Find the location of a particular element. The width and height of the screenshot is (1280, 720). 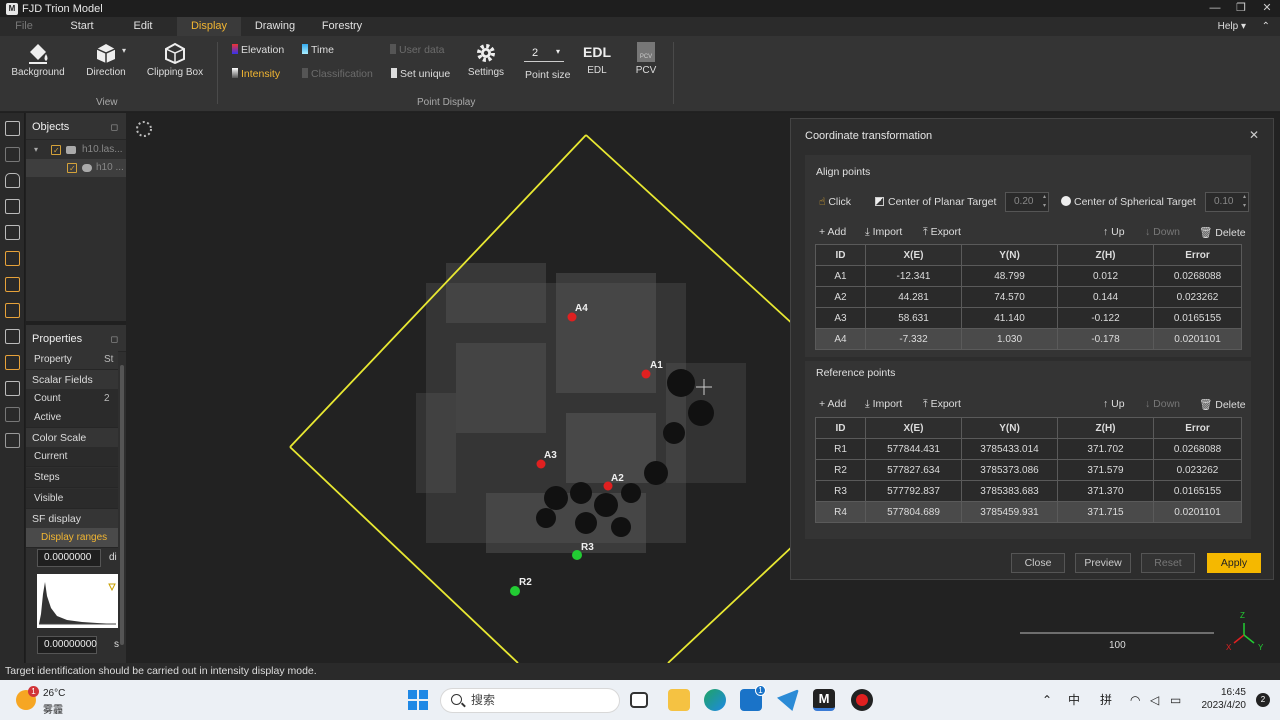

measure-icon is located at coordinates (12, 414).